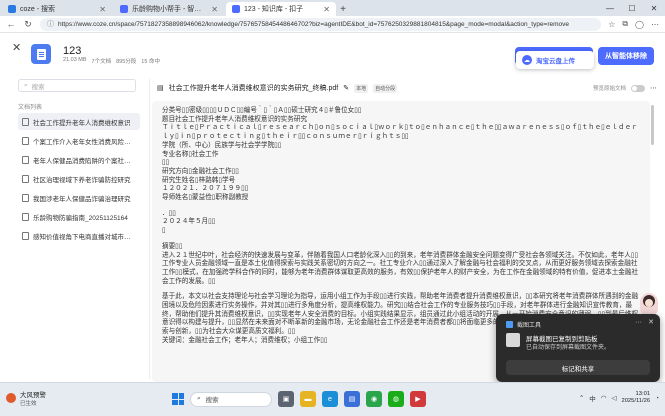  I want to click on pdf-file-icon: ▤, so click(160, 88).